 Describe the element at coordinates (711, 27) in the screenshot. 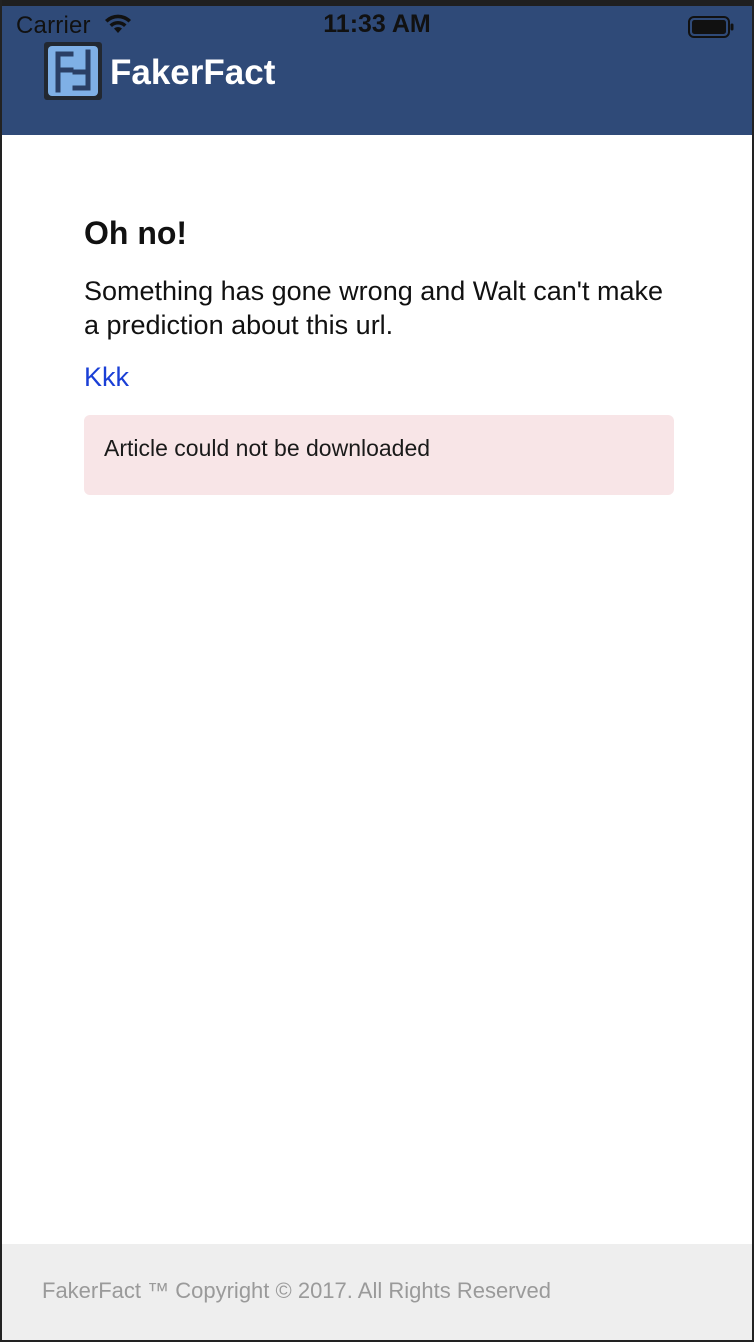

I see `battery-icon` at that location.